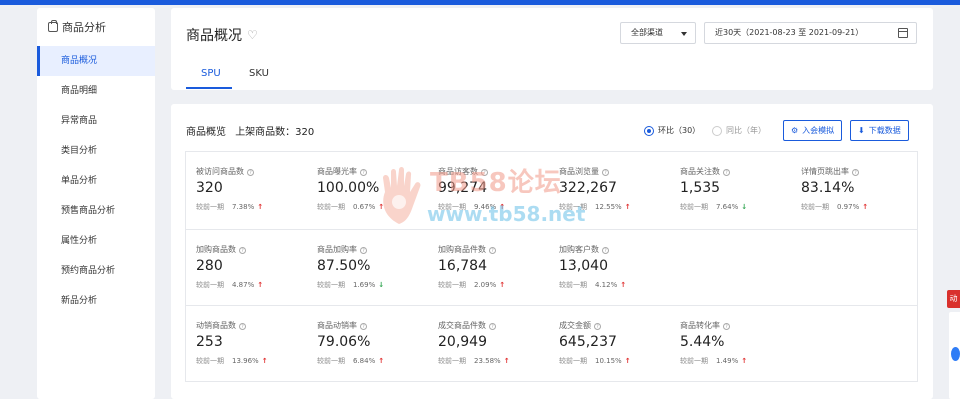 This screenshot has height=399, width=960. I want to click on metric-label-text: 商品动销率, so click(337, 325).